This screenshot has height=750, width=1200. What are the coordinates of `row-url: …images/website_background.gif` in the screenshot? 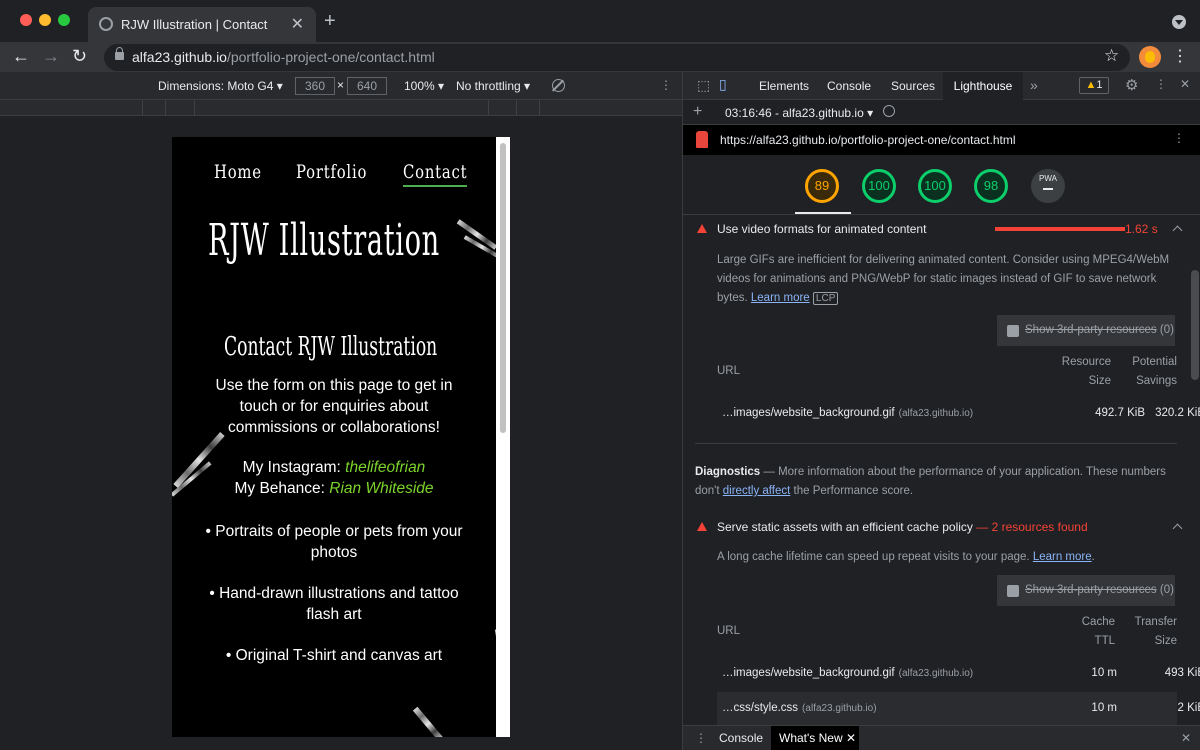 It's located at (808, 673).